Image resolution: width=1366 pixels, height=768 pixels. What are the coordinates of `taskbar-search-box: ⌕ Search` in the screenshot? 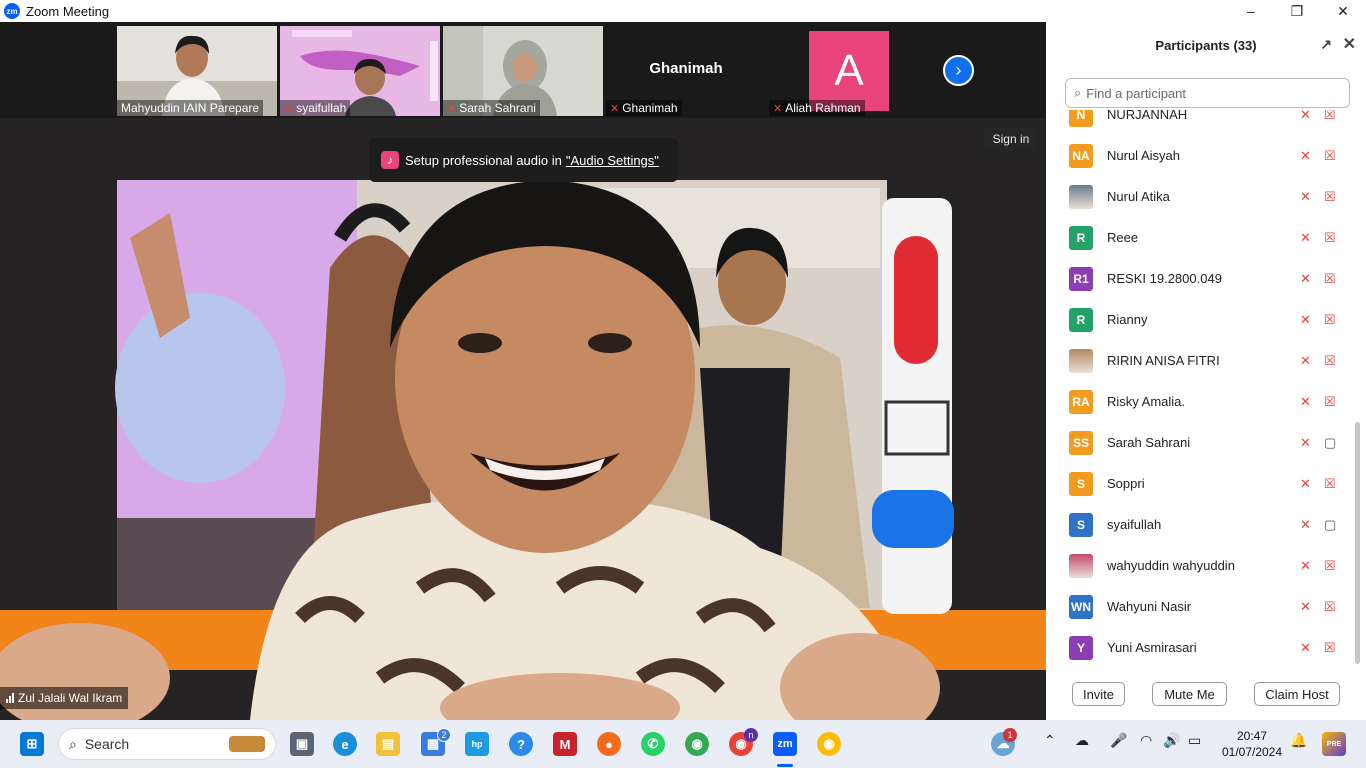 It's located at (167, 744).